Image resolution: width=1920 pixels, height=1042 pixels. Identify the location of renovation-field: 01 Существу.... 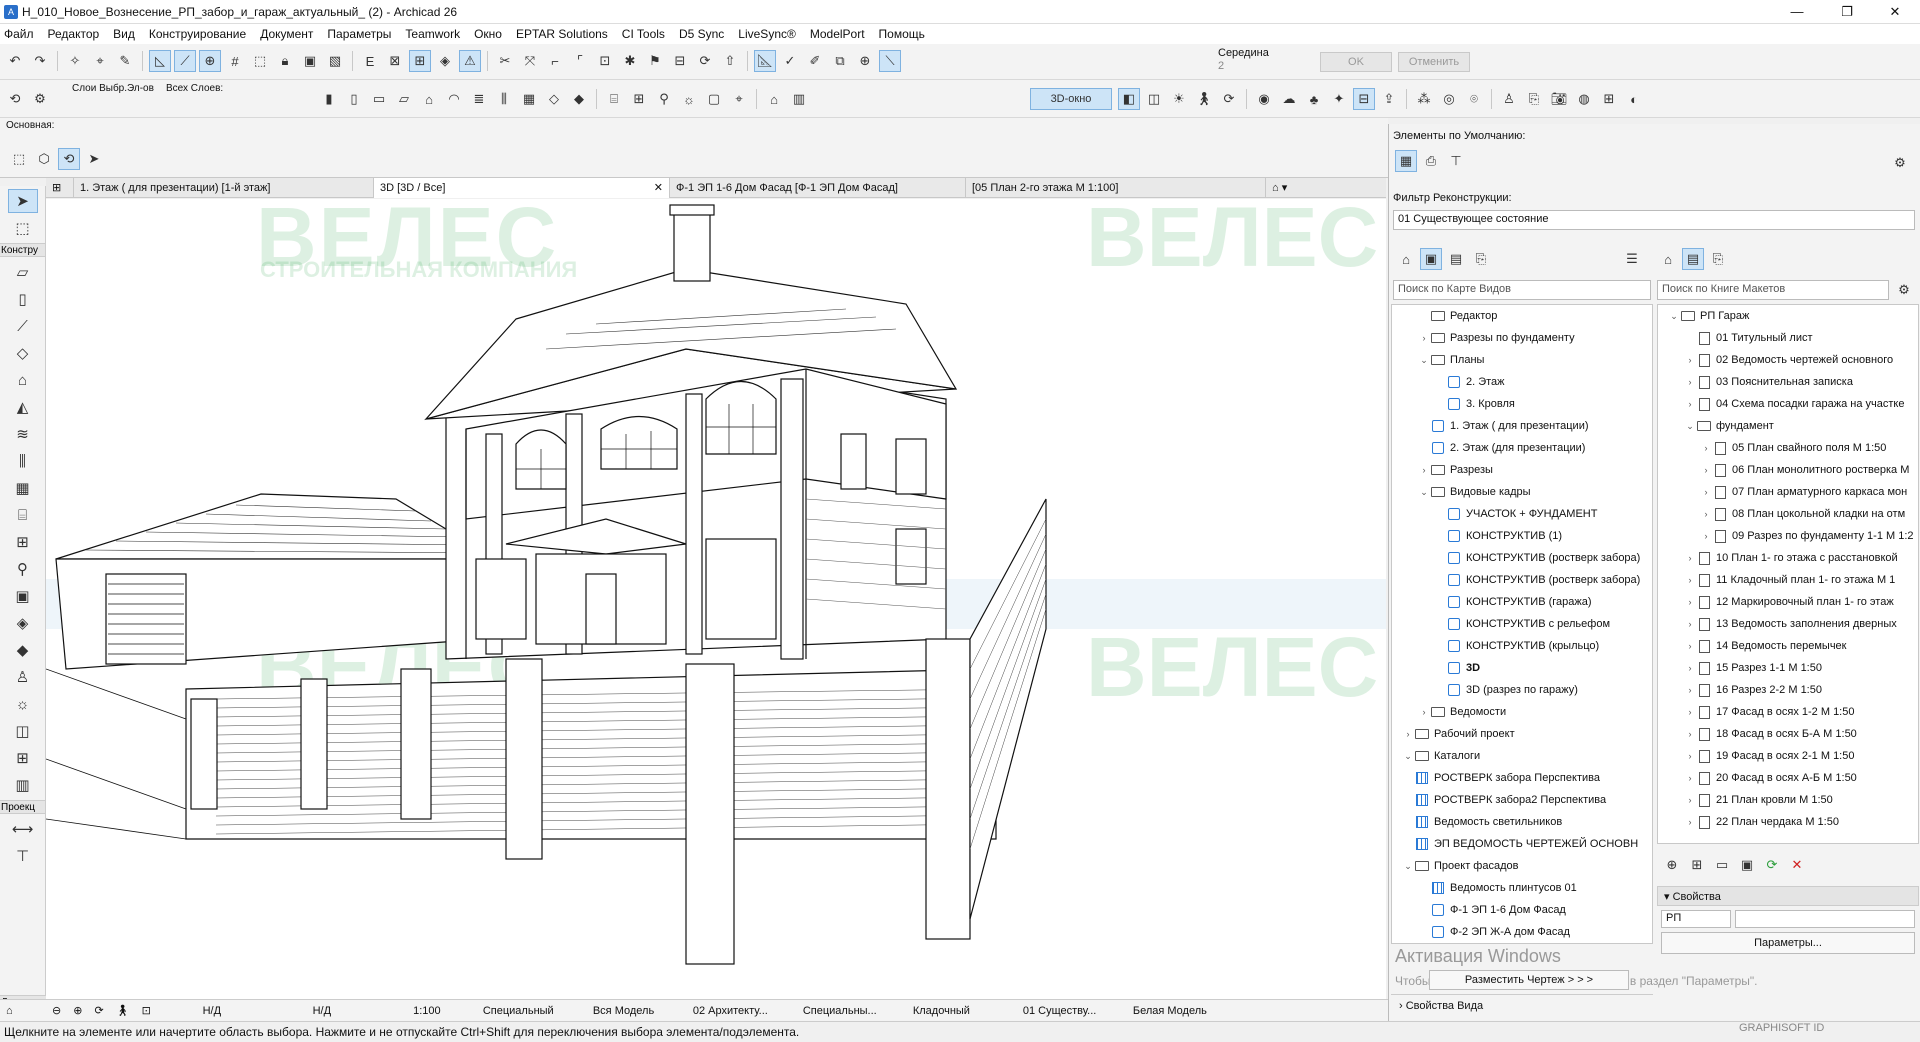
(1072, 1011).